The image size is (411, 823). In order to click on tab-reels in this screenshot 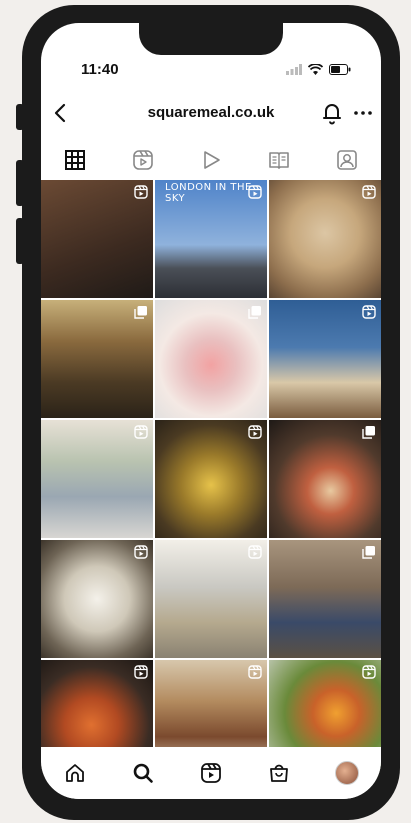, I will do `click(143, 160)`.